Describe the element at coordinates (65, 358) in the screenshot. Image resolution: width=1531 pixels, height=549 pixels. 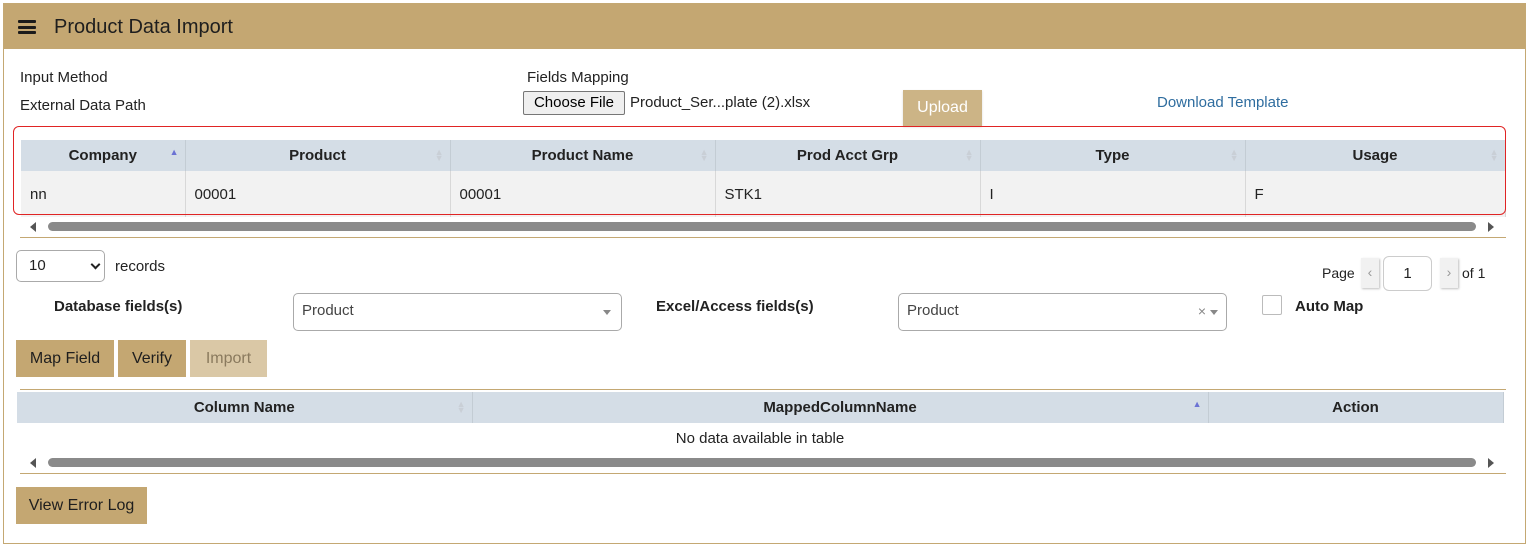
I see `map-field-button: Map Field` at that location.